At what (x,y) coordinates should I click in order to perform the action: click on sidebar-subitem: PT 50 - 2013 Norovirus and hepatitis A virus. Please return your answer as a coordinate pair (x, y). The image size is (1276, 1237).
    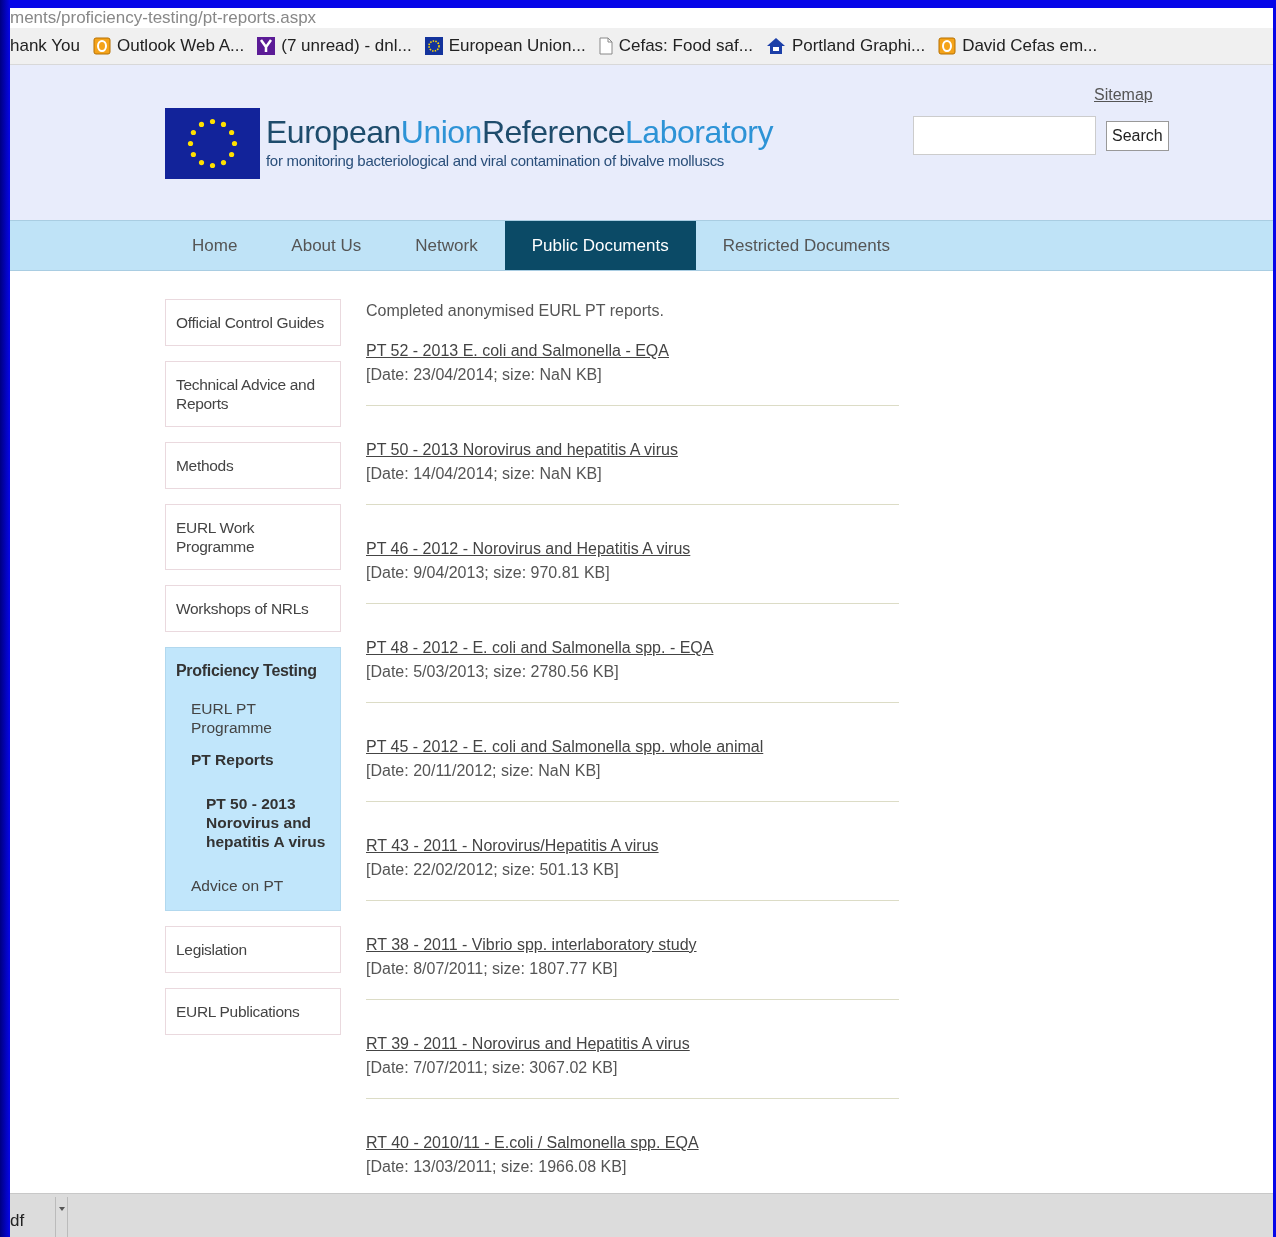
    Looking at the image, I should click on (253, 822).